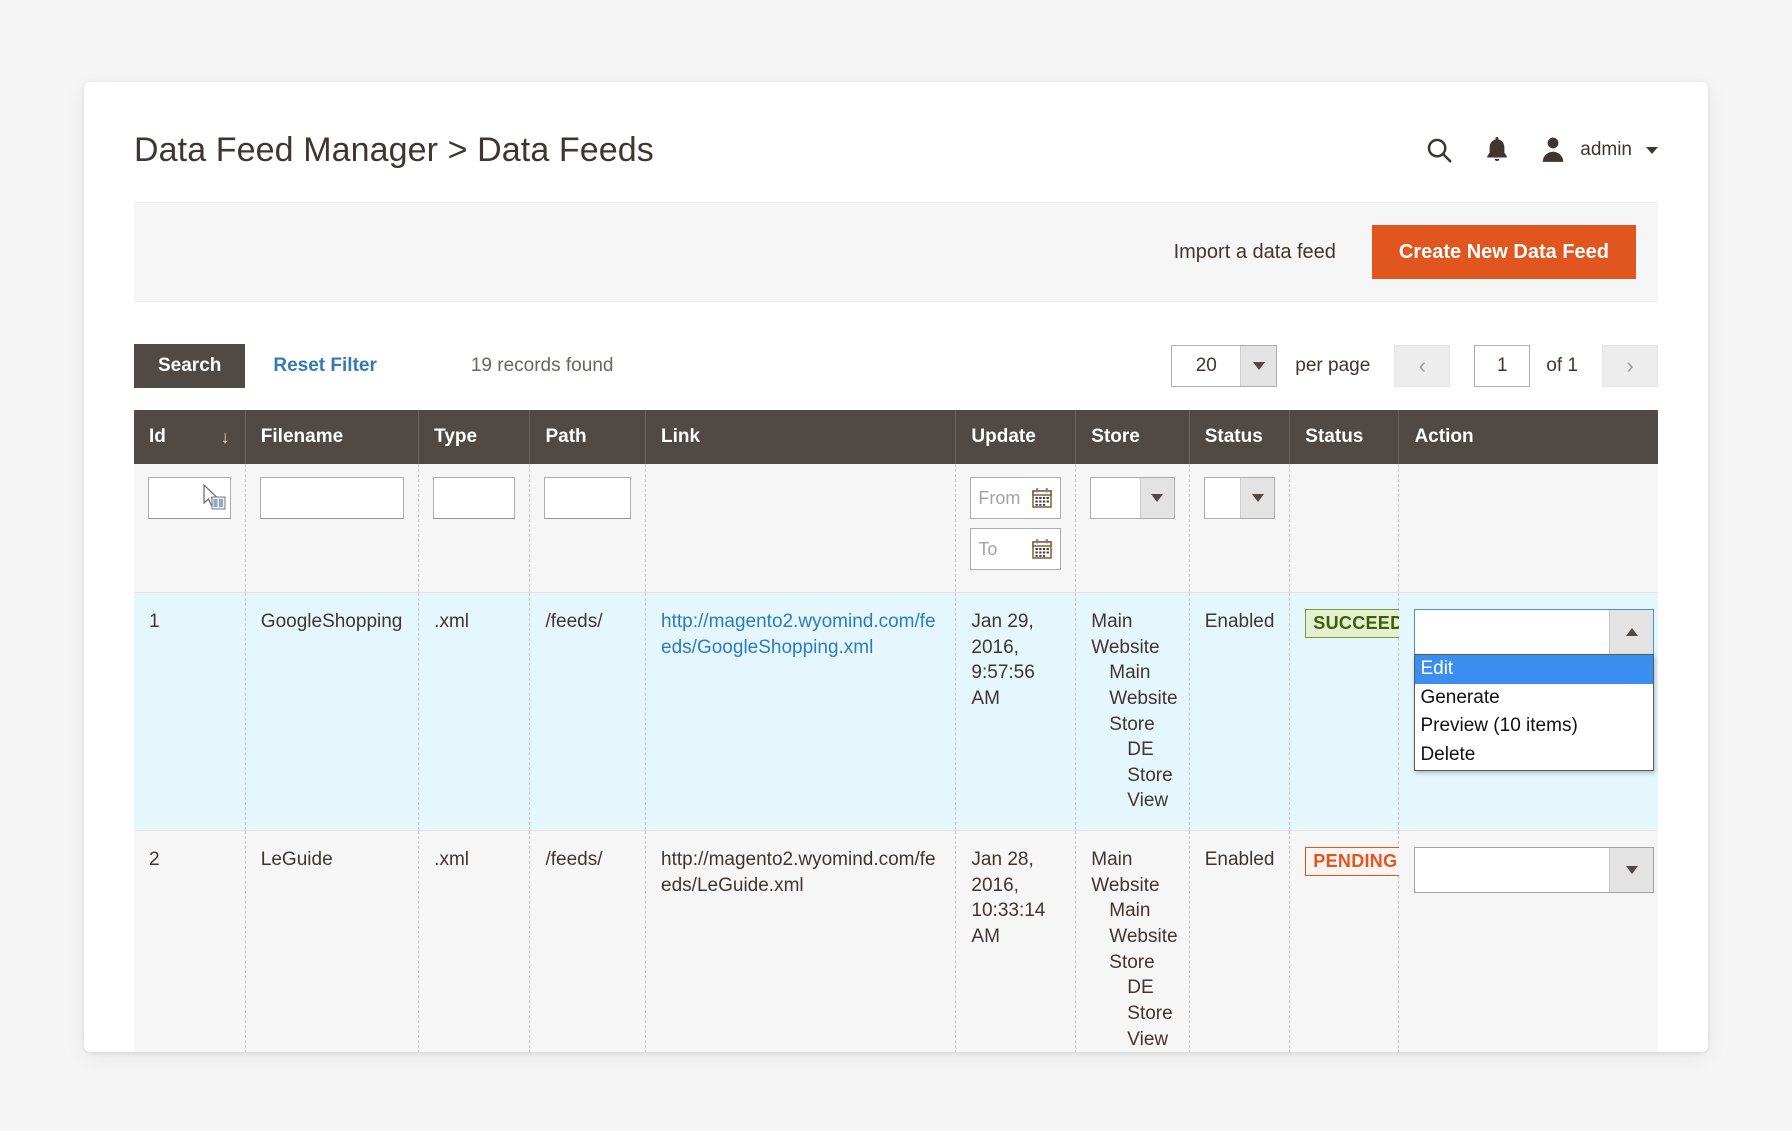 This screenshot has height=1131, width=1792. What do you see at coordinates (1240, 528) in the screenshot?
I see `filter-cell-status` at bounding box center [1240, 528].